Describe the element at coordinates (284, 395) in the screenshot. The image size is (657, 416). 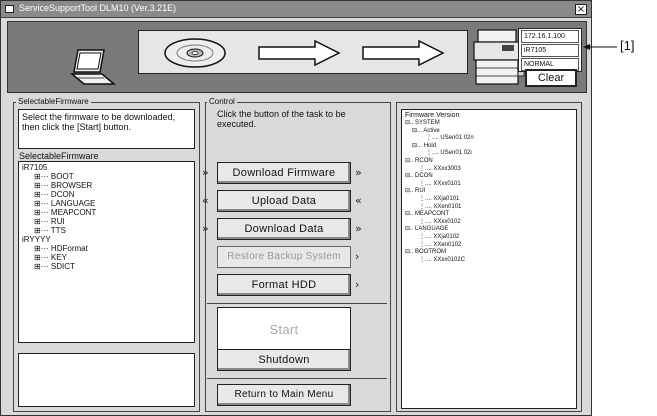
I see `return-to-main-menu-button: Return to Main Menu` at that location.